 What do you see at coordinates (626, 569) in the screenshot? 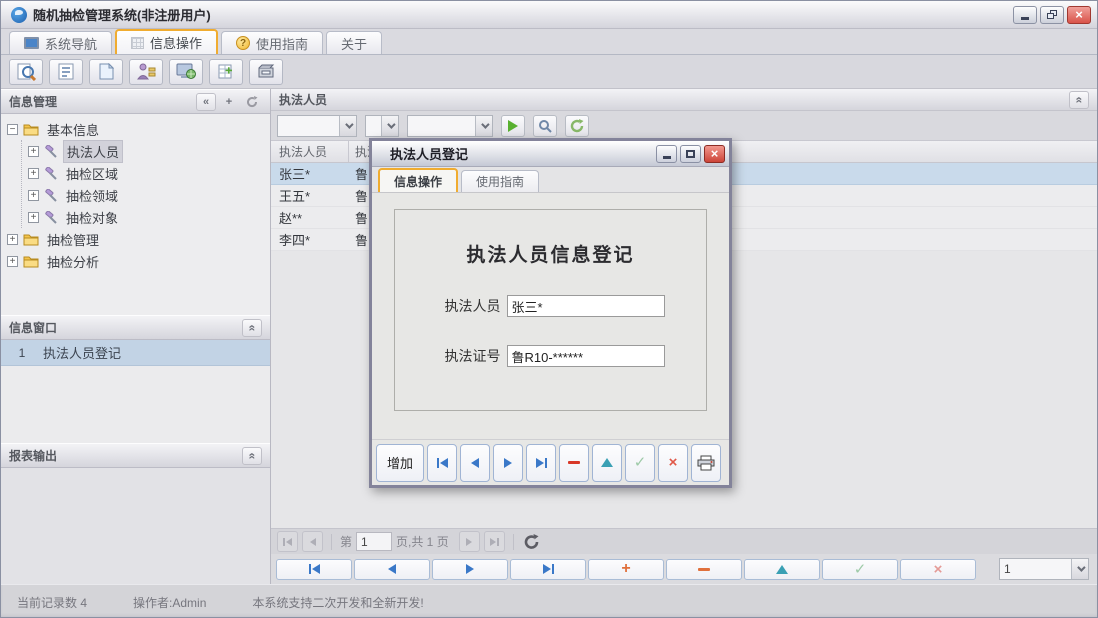
I see `add-record-button: +` at bounding box center [626, 569].